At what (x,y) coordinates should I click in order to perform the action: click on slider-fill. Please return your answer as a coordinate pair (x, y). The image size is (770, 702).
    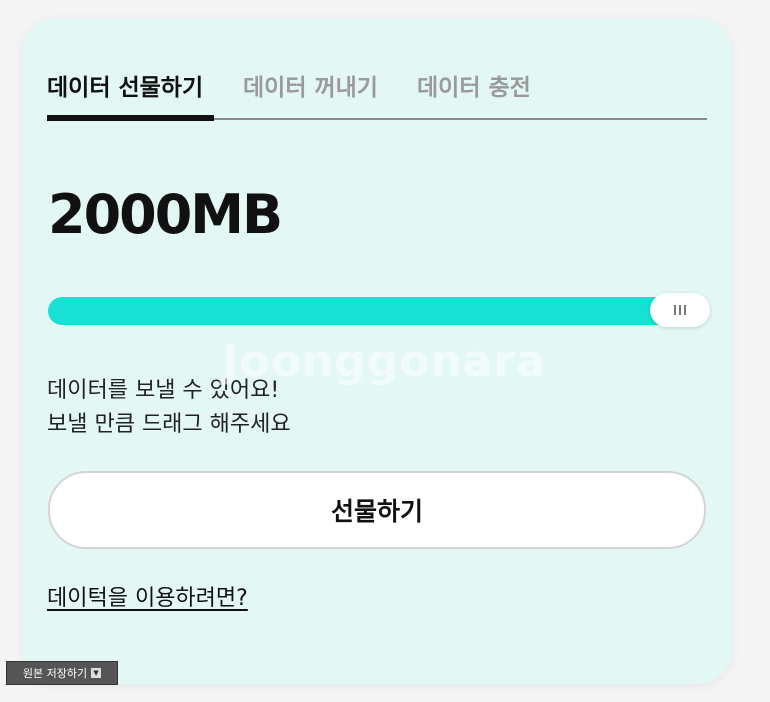
    Looking at the image, I should click on (368, 311).